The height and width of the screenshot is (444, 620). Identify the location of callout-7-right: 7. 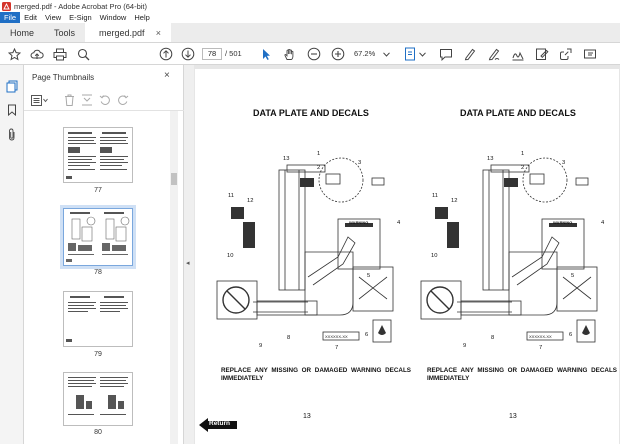
(540, 348).